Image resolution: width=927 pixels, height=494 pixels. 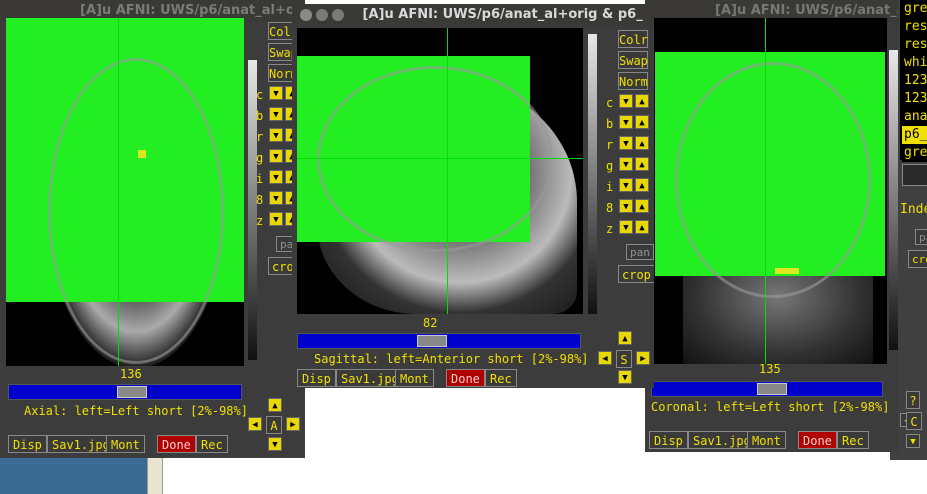 I want to click on coronal-crosshair-vertical, so click(x=765, y=191).